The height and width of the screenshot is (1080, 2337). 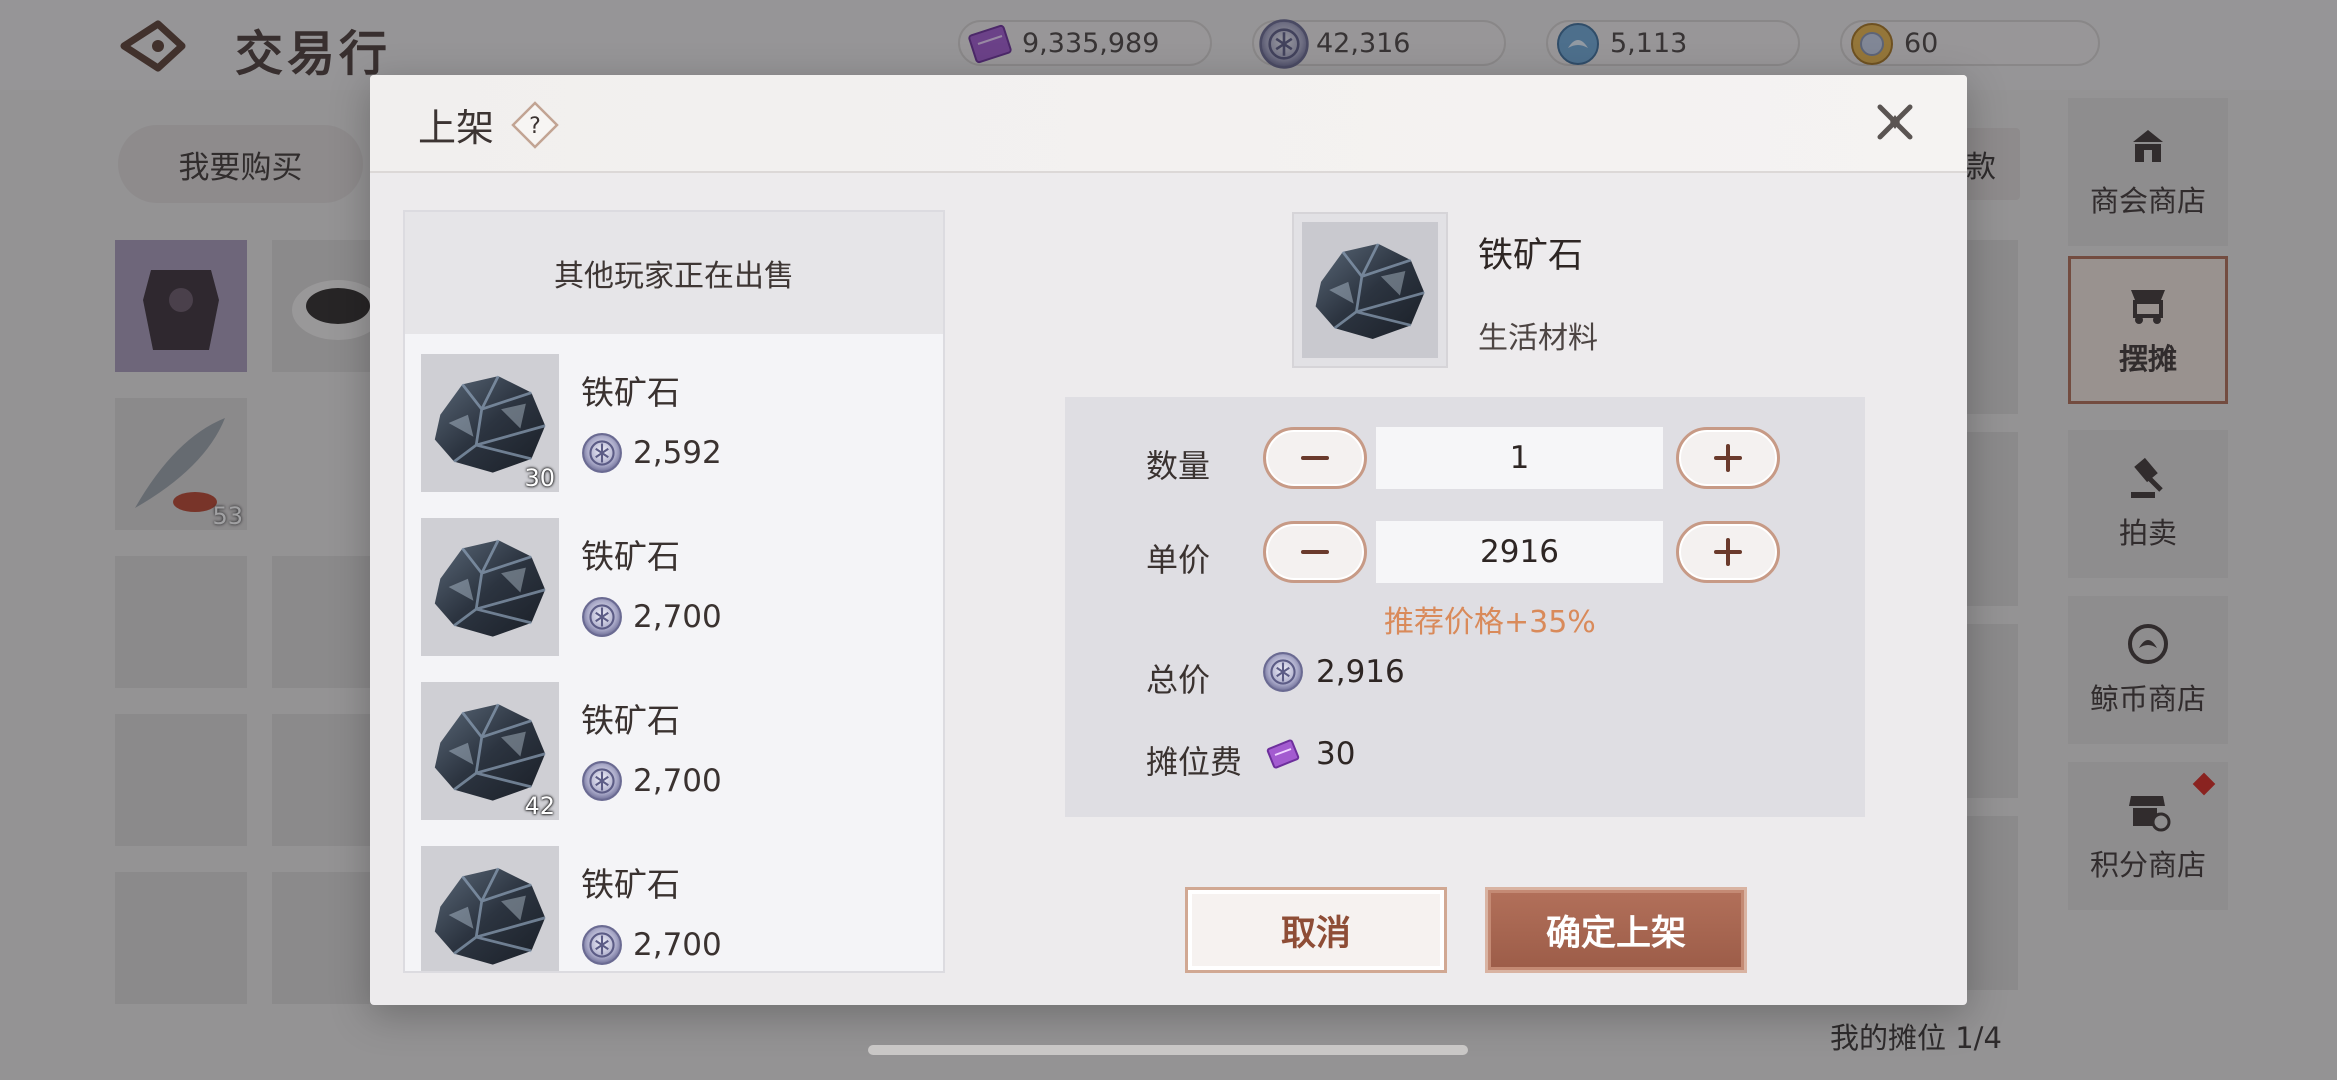 What do you see at coordinates (539, 478) in the screenshot?
I see `item-count: 30` at bounding box center [539, 478].